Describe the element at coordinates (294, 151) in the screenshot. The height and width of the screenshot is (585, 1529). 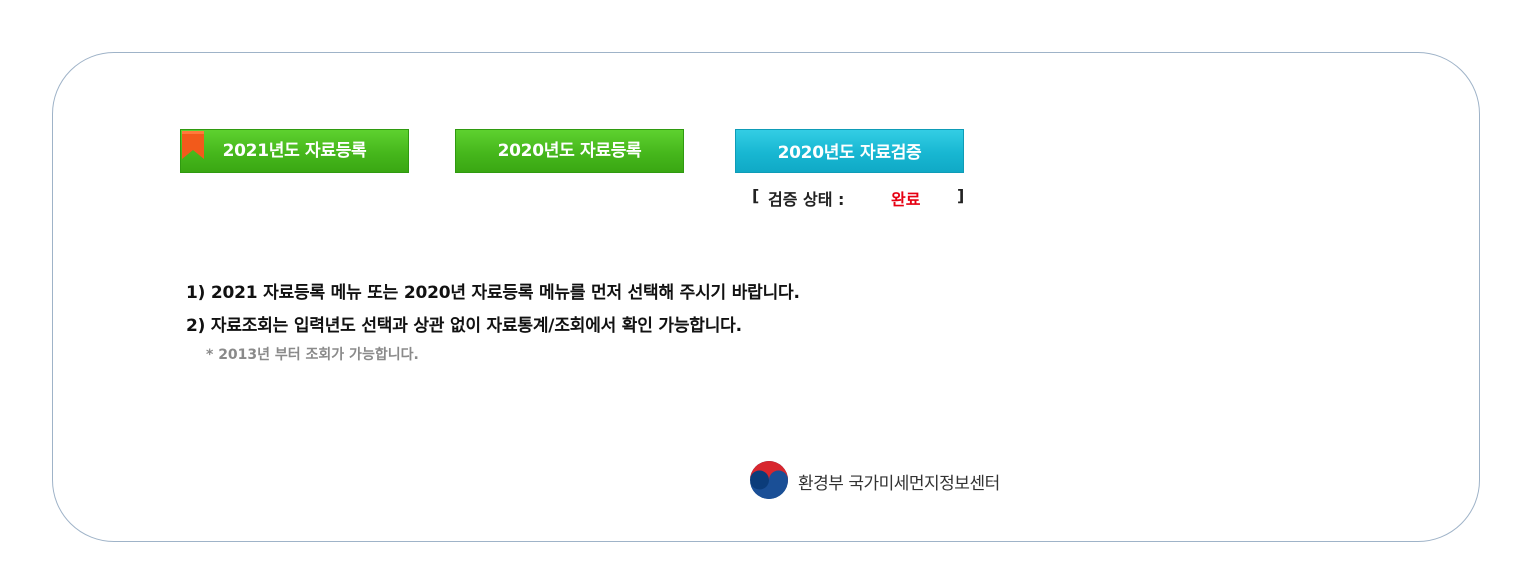
I see `register-2021-button: 2021년도 자료등록` at that location.